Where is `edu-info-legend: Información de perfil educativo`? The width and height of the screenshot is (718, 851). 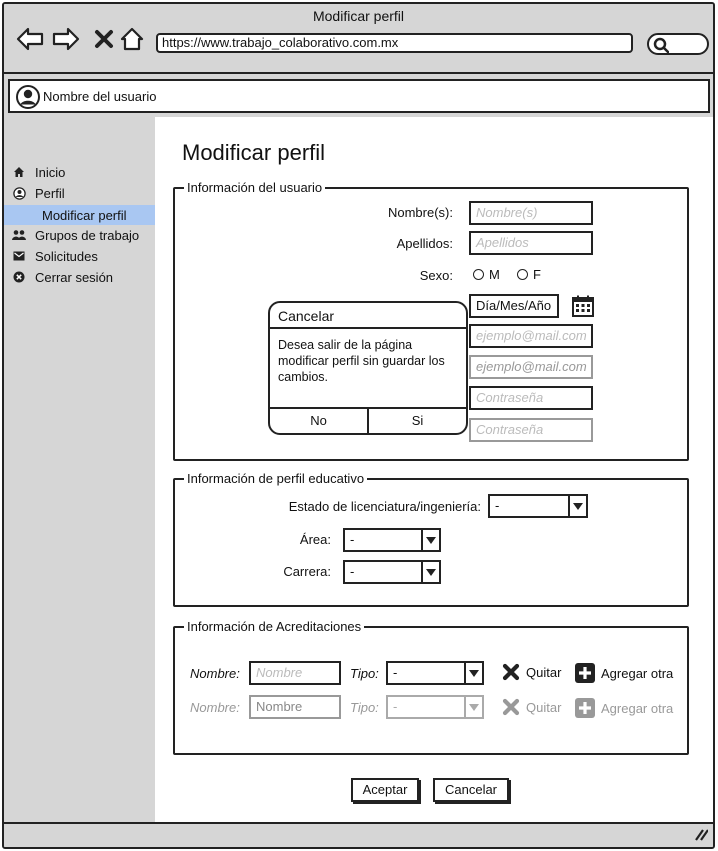 edu-info-legend: Información de perfil educativo is located at coordinates (276, 478).